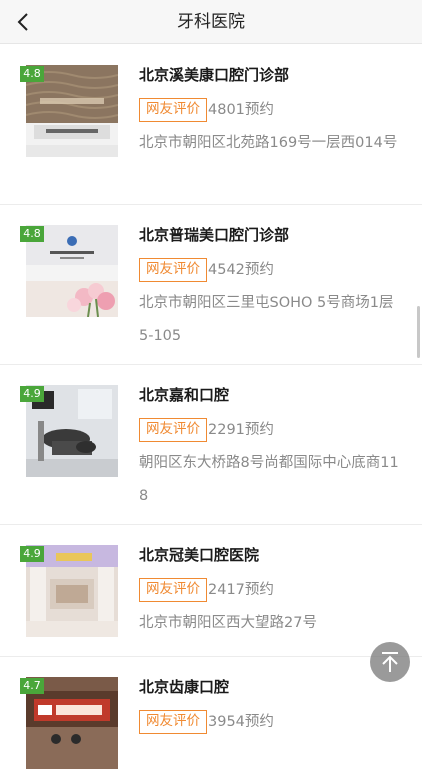 This screenshot has height=777, width=422. I want to click on clinic-name: 北京溪美康口腔门诊部, so click(214, 75).